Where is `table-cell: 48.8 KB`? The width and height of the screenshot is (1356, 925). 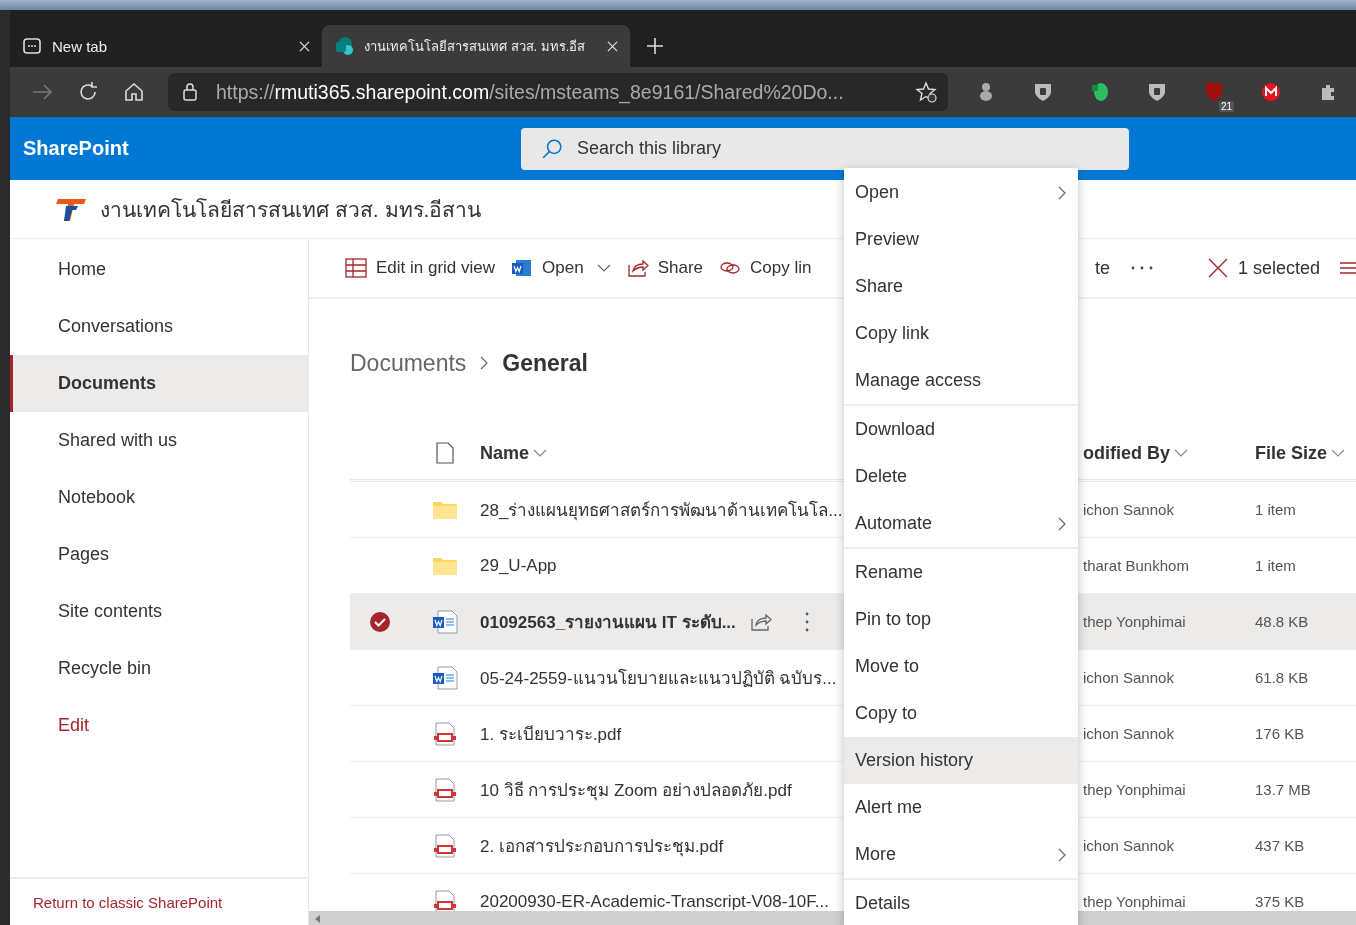 table-cell: 48.8 KB is located at coordinates (1282, 621).